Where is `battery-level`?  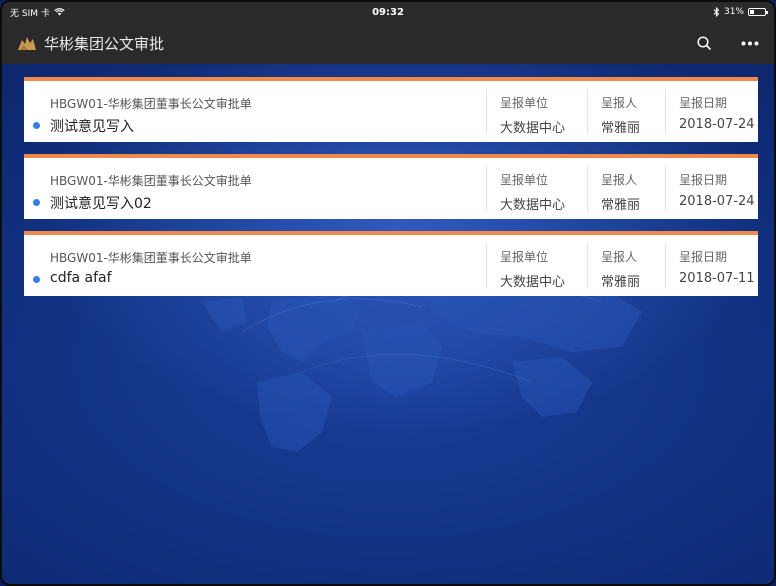
battery-level is located at coordinates (752, 12).